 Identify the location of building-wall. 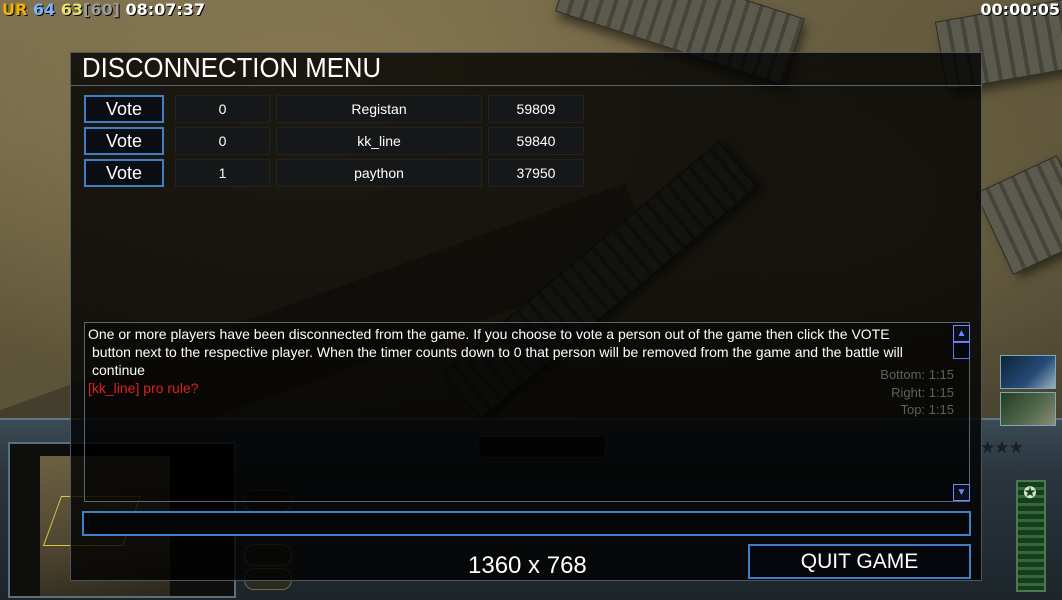
(1018, 215).